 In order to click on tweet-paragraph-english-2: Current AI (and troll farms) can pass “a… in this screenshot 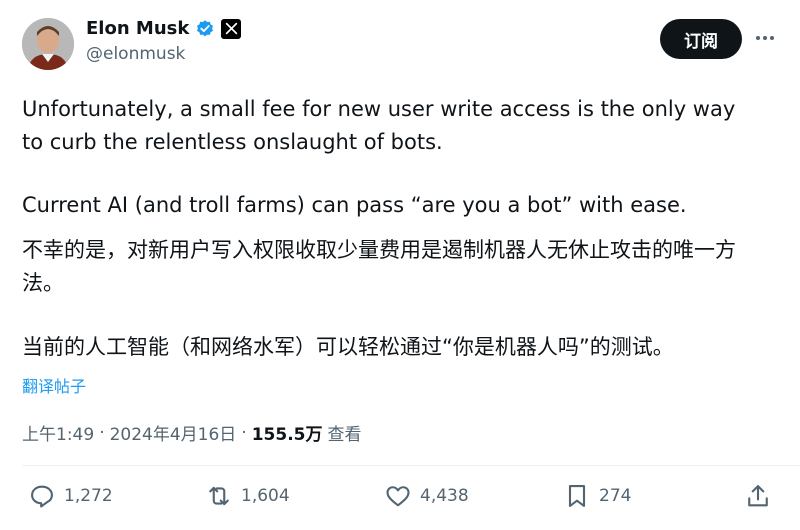, I will do `click(354, 205)`.